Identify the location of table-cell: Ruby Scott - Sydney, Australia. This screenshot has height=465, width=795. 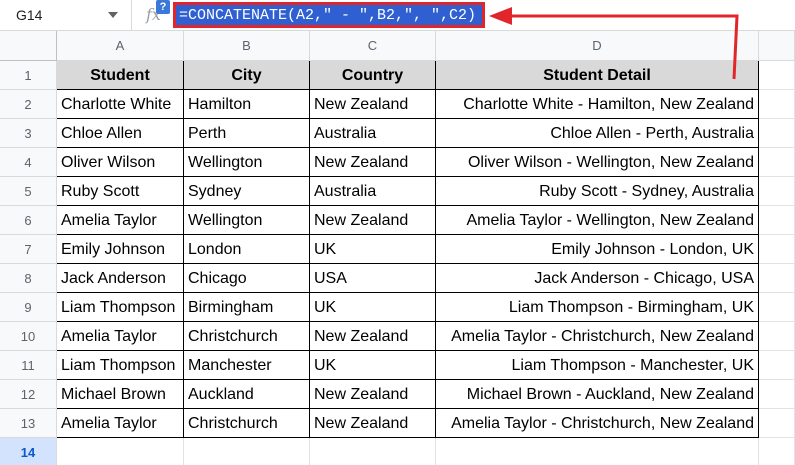
(597, 191).